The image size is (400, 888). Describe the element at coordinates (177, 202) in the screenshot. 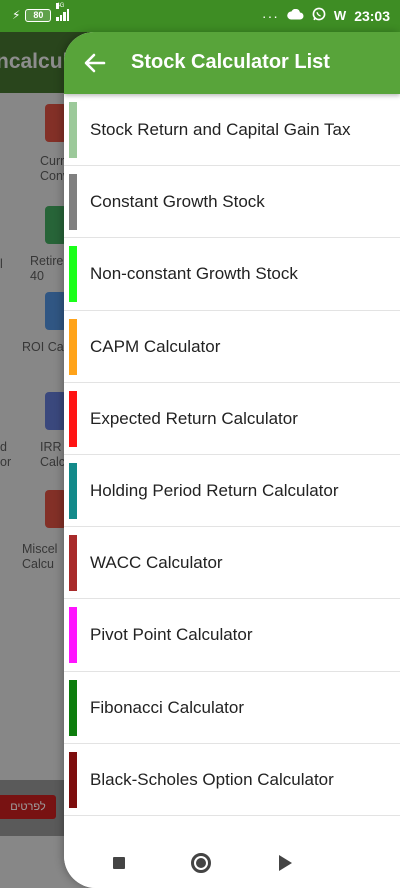

I see `list-item-label: Constant Growth Stock` at that location.